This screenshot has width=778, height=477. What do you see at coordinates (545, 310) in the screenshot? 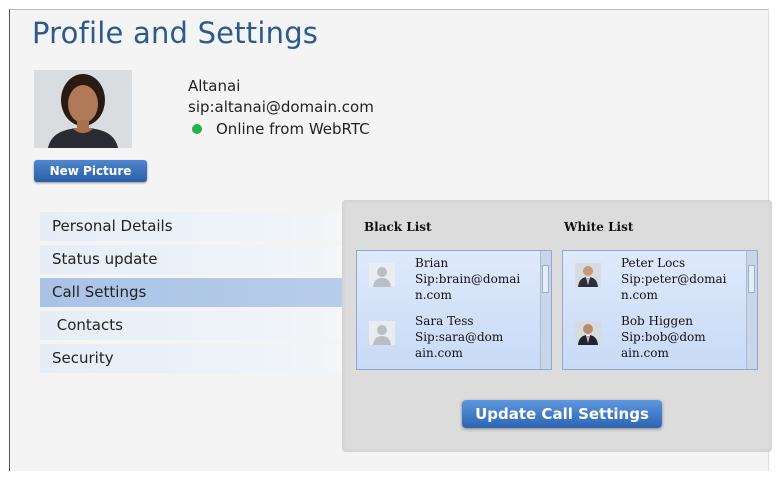
I see `black-list-scrollbar` at bounding box center [545, 310].